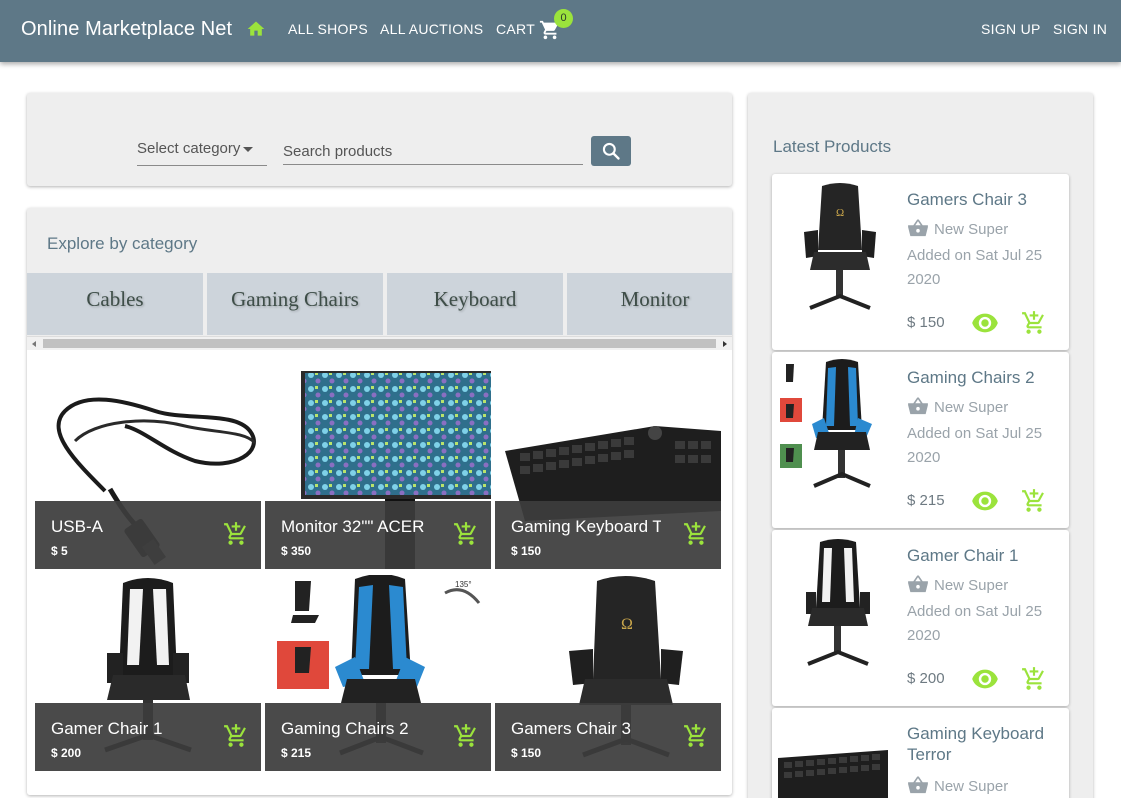  I want to click on product-tile-bar: Gaming Keyboard Terror $ 150, so click(608, 535).